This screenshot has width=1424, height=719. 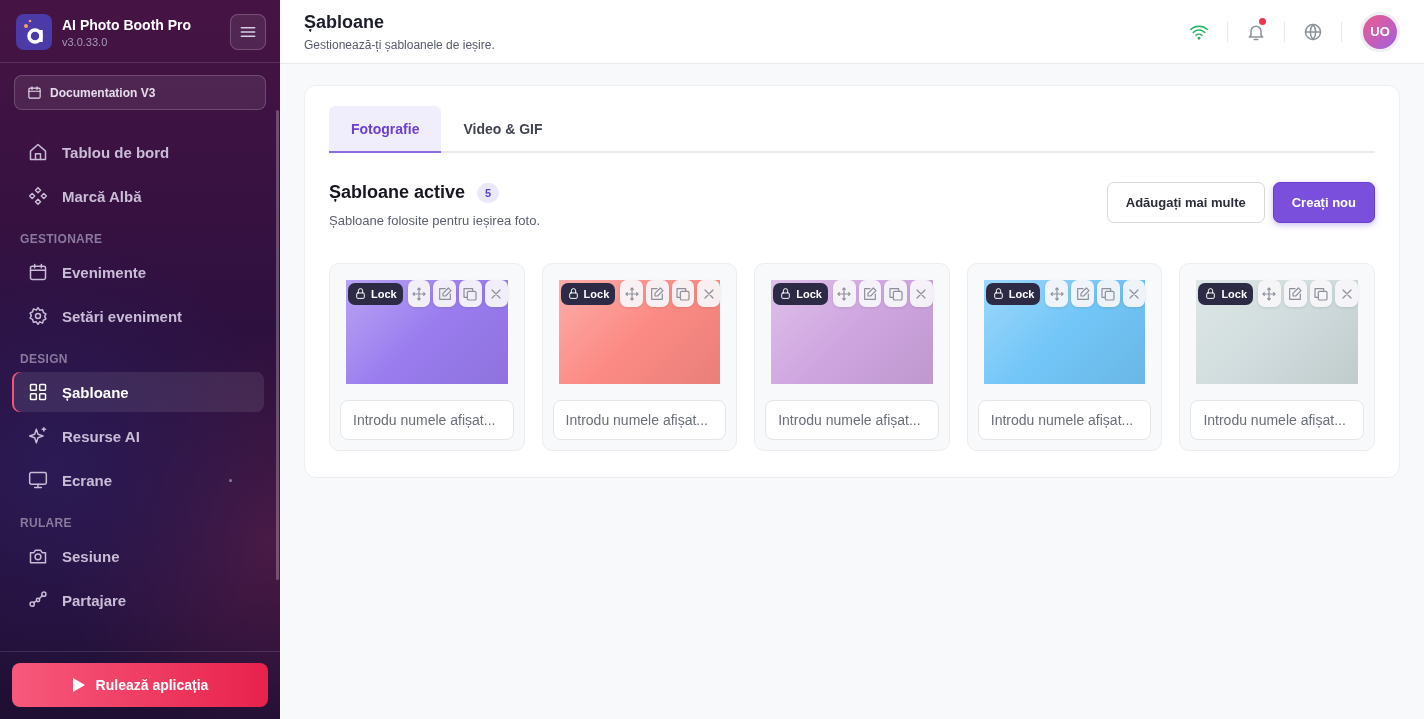 What do you see at coordinates (38, 480) in the screenshot?
I see `monitor-icon` at bounding box center [38, 480].